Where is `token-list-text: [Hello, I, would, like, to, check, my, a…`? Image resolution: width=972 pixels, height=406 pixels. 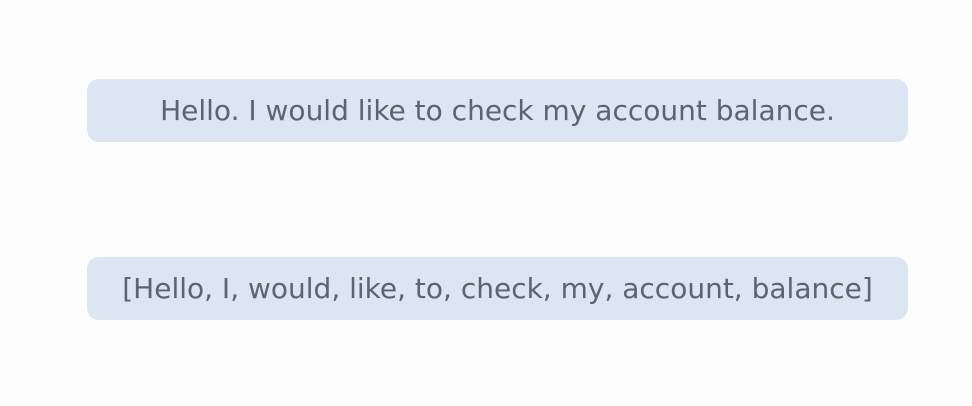 token-list-text: [Hello, I, would, like, to, check, my, a… is located at coordinates (497, 288).